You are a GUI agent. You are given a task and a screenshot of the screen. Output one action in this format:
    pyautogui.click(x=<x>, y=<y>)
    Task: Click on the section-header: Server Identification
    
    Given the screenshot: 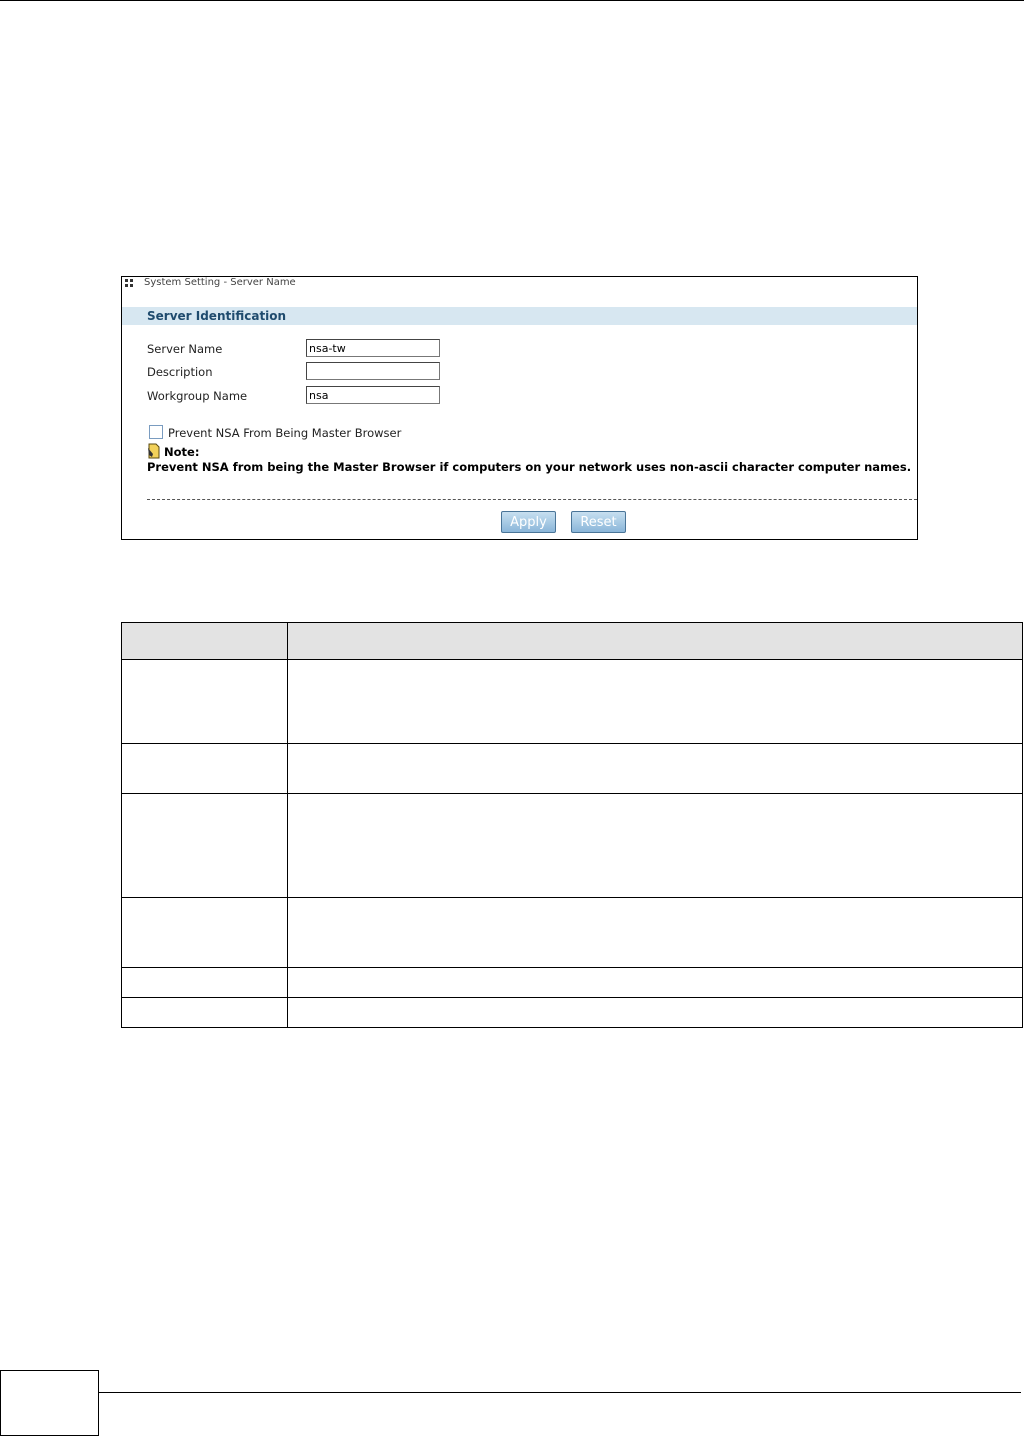 What is the action you would take?
    pyautogui.click(x=519, y=316)
    